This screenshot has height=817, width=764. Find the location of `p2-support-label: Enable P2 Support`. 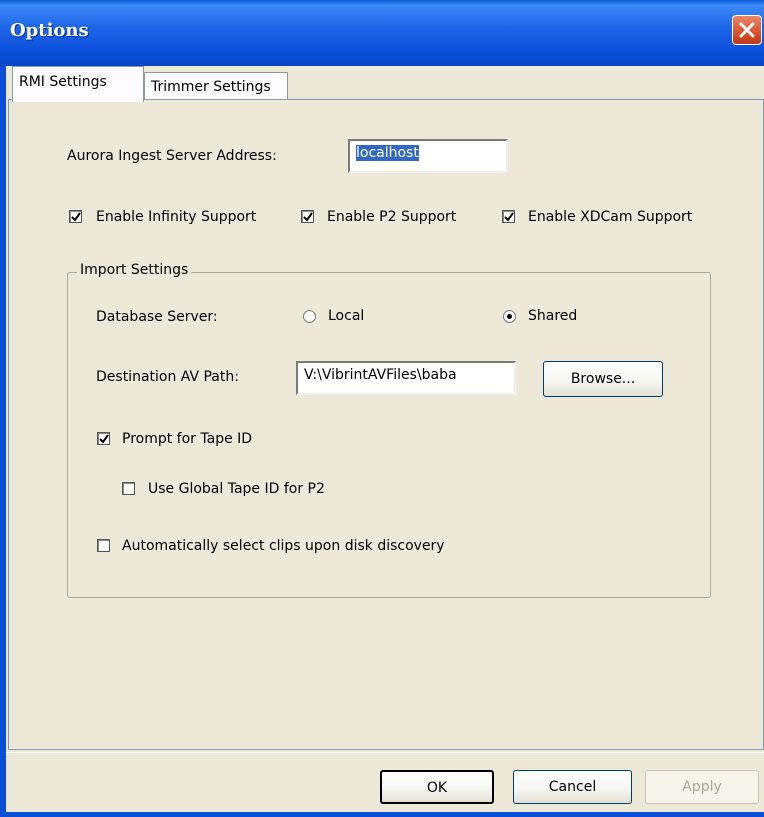

p2-support-label: Enable P2 Support is located at coordinates (391, 217).